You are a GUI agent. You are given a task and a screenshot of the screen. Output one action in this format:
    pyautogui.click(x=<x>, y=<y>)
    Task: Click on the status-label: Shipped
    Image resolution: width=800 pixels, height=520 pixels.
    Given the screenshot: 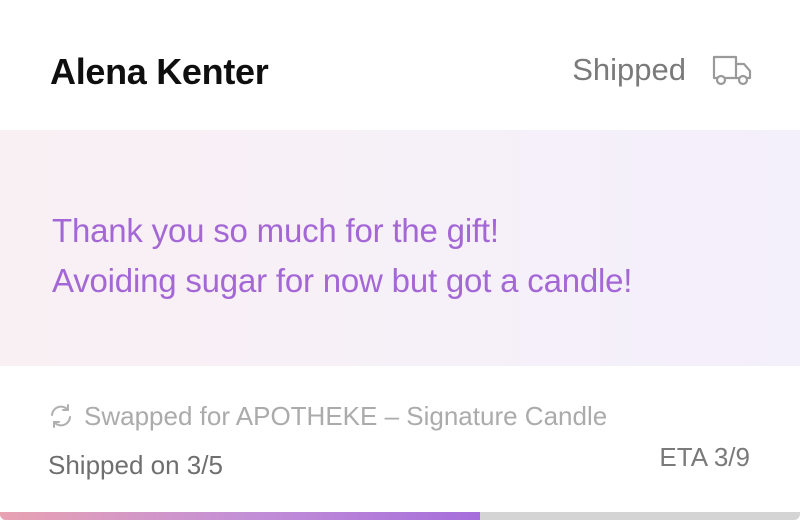 What is the action you would take?
    pyautogui.click(x=629, y=69)
    